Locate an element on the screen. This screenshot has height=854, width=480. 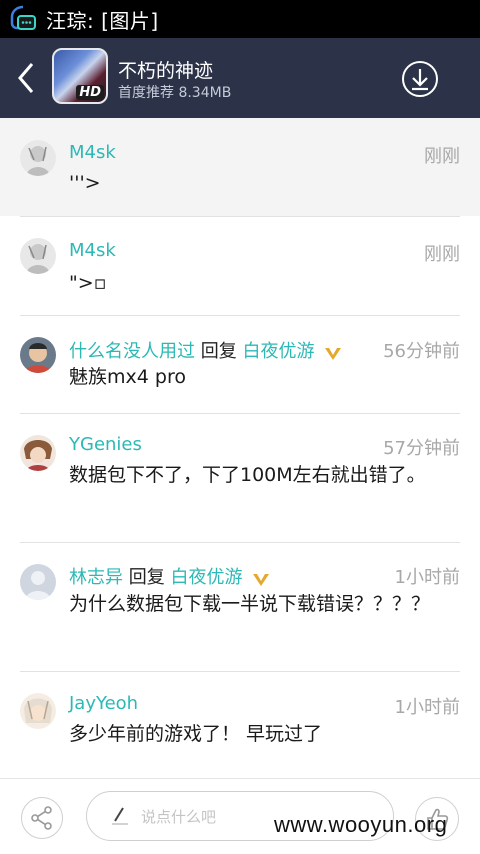
notification-title: 汪琮: [图片] is located at coordinates (102, 20).